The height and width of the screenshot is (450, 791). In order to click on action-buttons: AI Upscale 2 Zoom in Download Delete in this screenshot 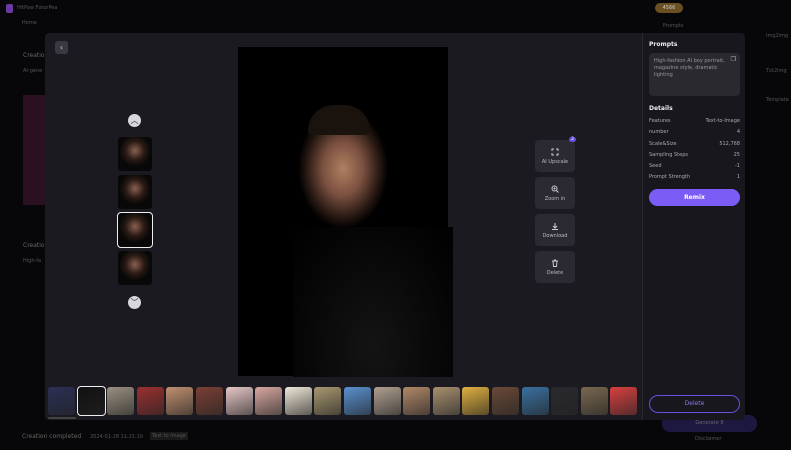, I will do `click(555, 210)`.